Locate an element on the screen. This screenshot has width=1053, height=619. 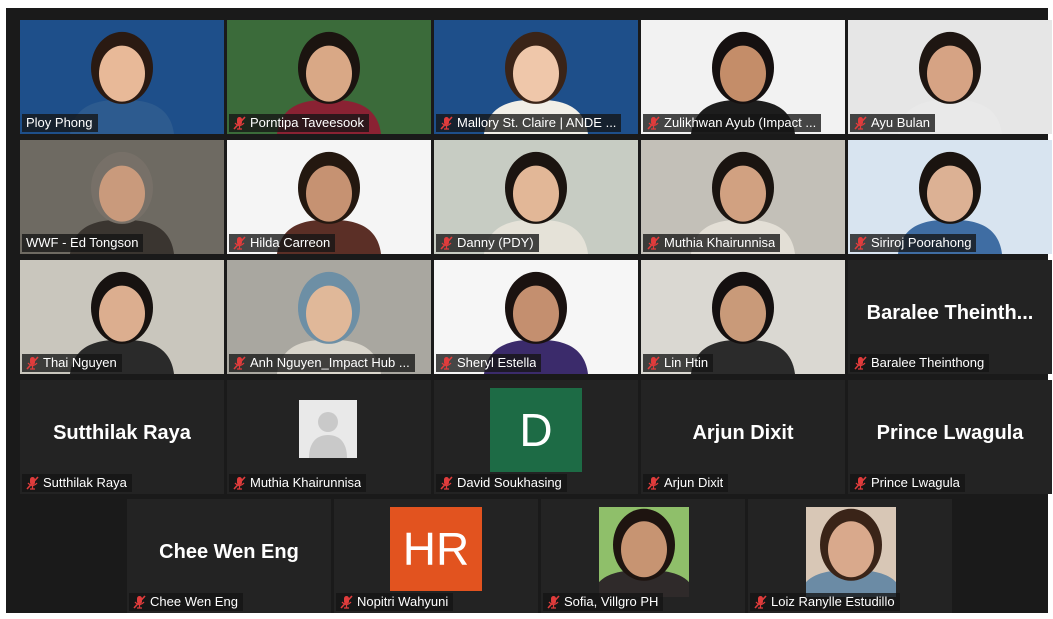
participant-tile: Danny (PDY) is located at coordinates (536, 197).